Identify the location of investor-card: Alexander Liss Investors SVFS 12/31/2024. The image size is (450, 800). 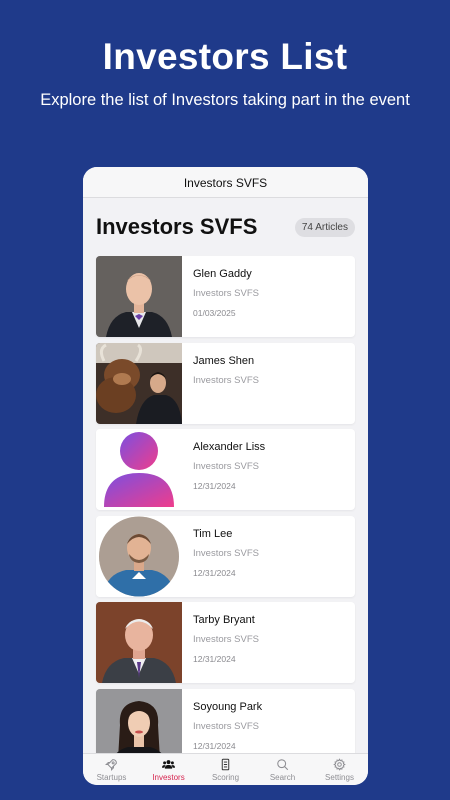
(225, 469).